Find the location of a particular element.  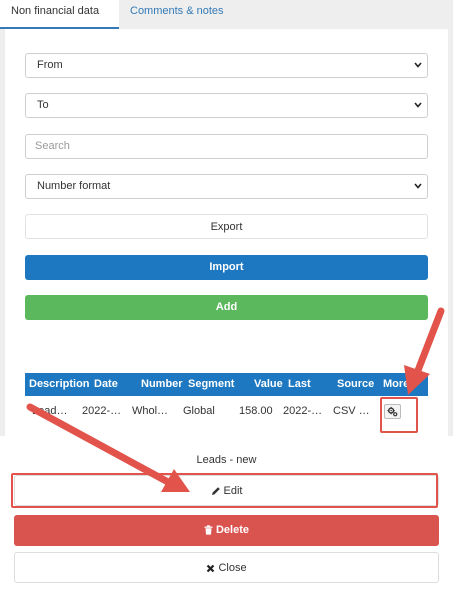

column-header-more: More is located at coordinates (396, 384).